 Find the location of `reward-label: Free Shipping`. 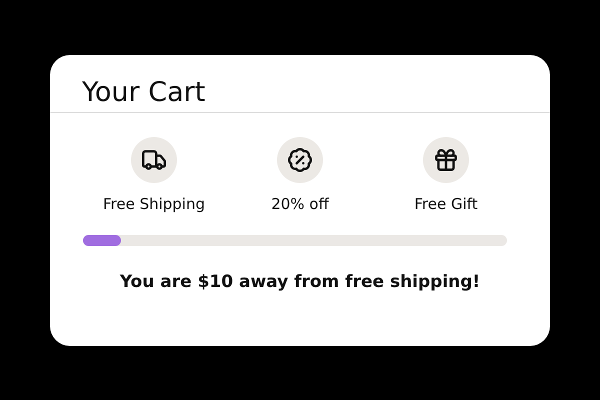

reward-label: Free Shipping is located at coordinates (154, 204).